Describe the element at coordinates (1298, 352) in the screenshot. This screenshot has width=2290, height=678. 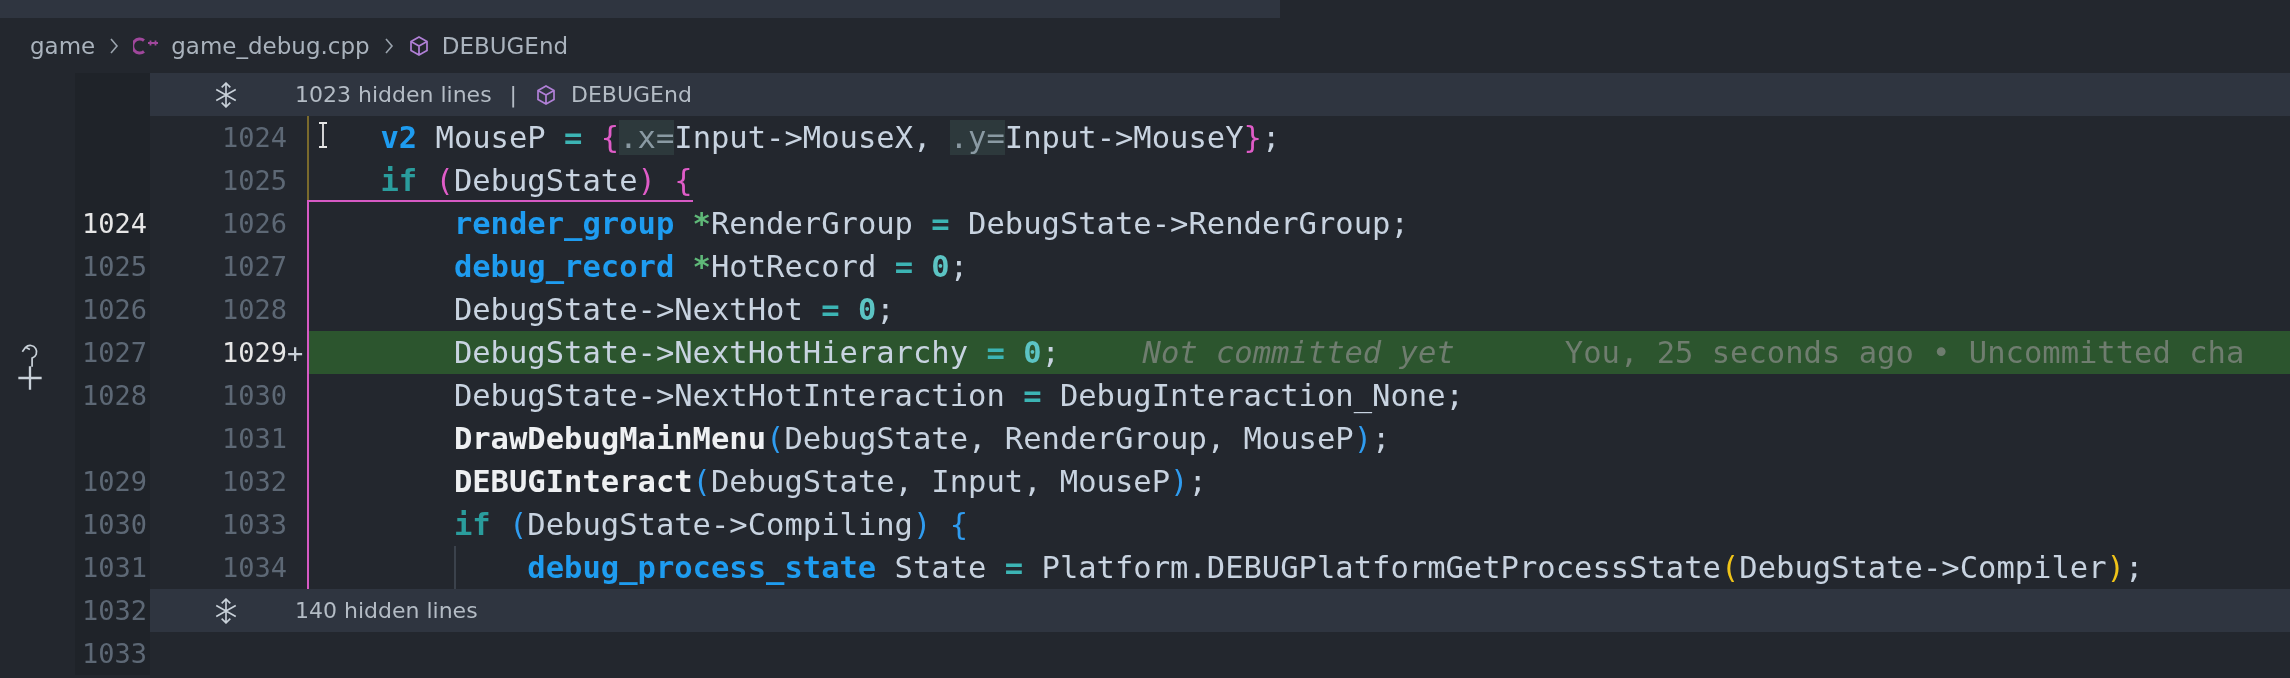
I see `blame-message: Not committed yet` at that location.